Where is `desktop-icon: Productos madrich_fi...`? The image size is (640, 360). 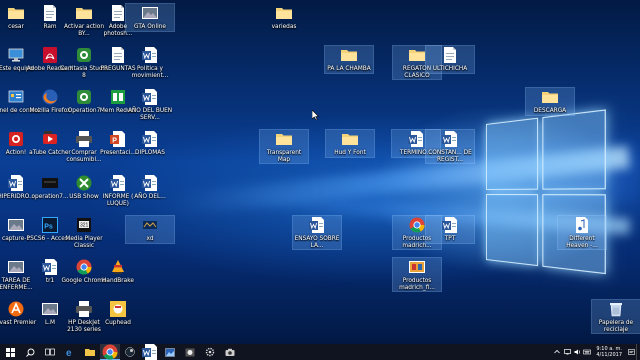 desktop-icon: Productos madrich_fi... is located at coordinates (417, 274).